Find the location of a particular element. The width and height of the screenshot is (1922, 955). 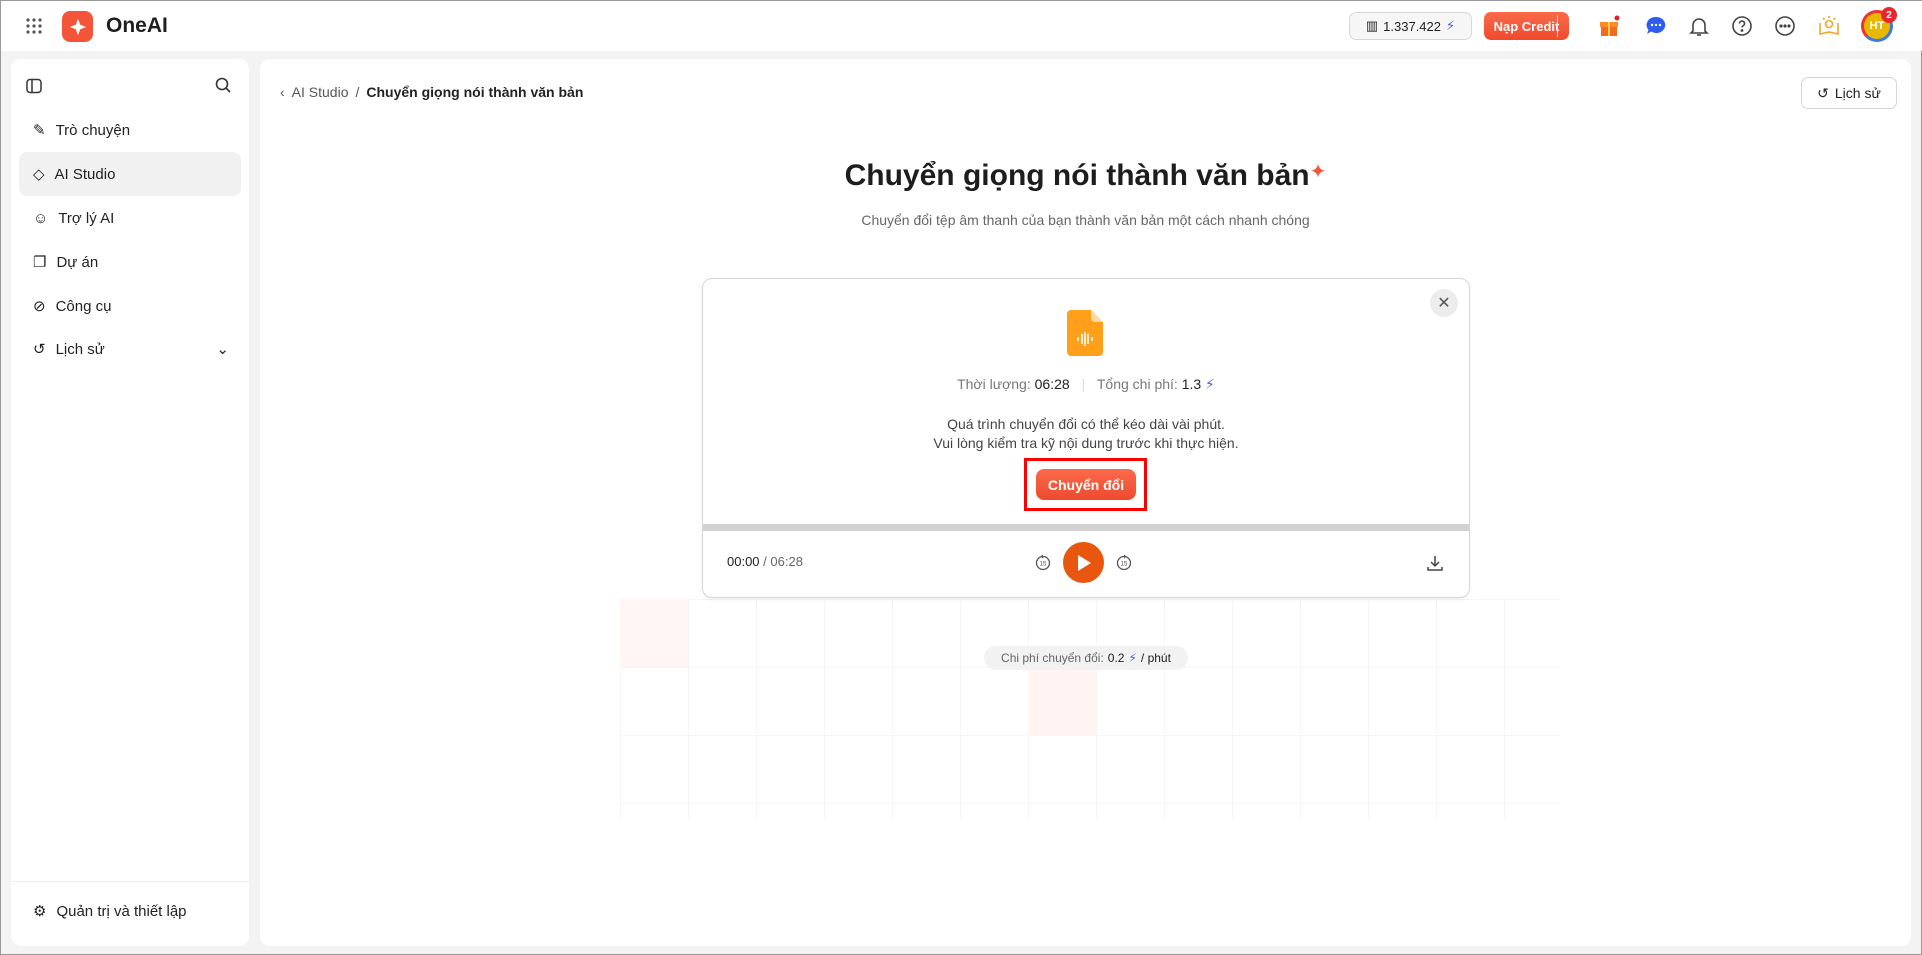

credit-balance: ▥ 1.337.422 ⚡︎ is located at coordinates (1410, 26).